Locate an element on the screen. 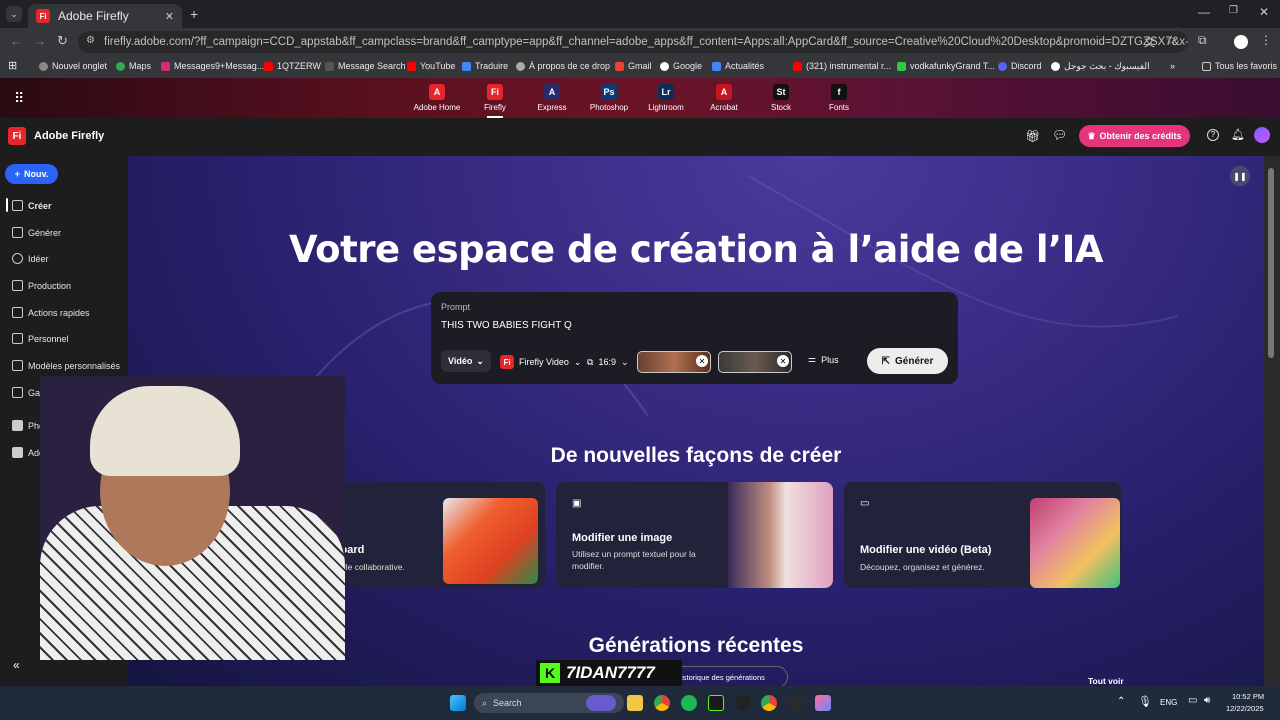  bookmark-item: Gmail is located at coordinates (633, 66).